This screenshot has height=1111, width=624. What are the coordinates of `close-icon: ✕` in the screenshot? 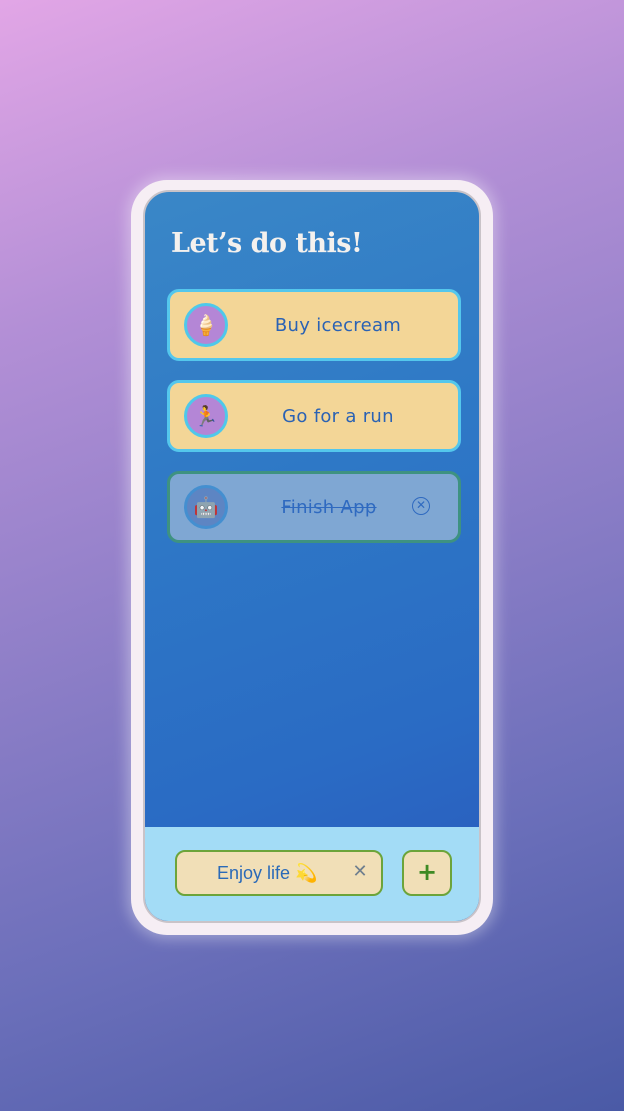 It's located at (360, 871).